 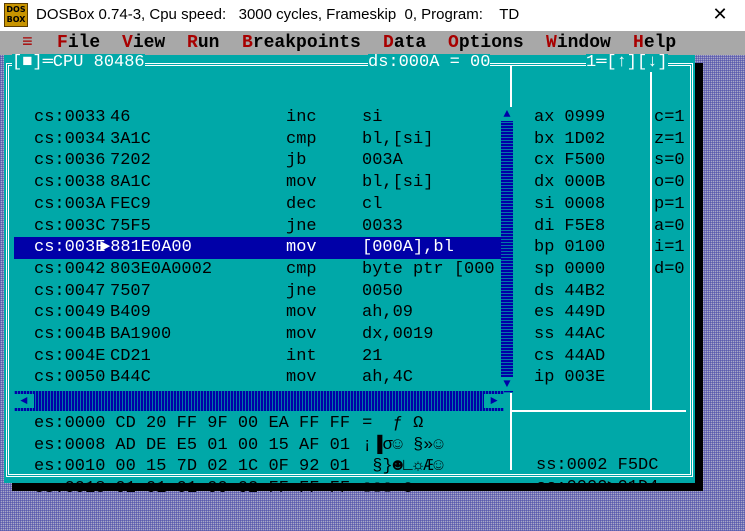 What do you see at coordinates (70, 467) in the screenshot?
I see `dump-address: es:0010` at bounding box center [70, 467].